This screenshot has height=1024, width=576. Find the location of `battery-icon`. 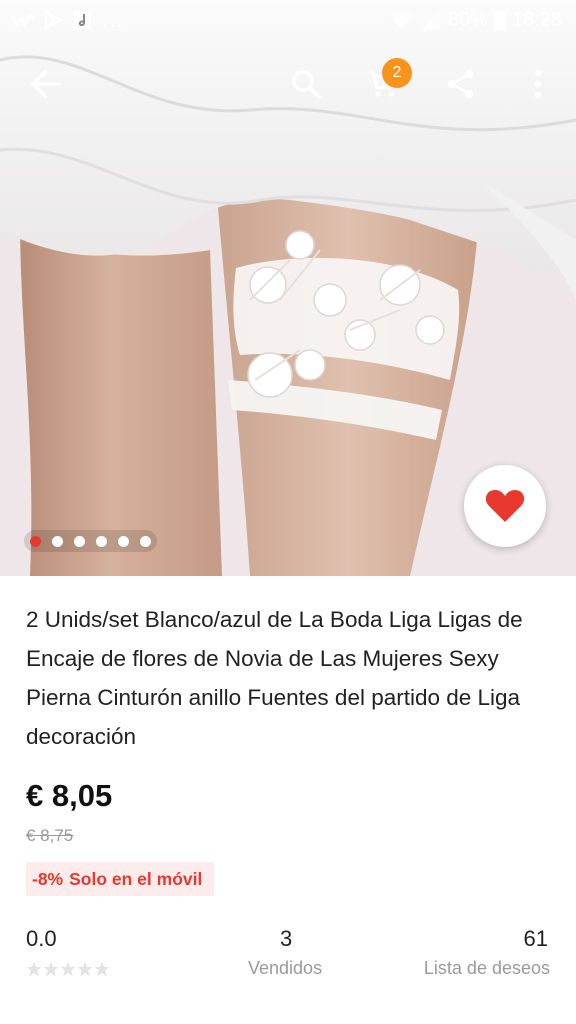

battery-icon is located at coordinates (499, 20).